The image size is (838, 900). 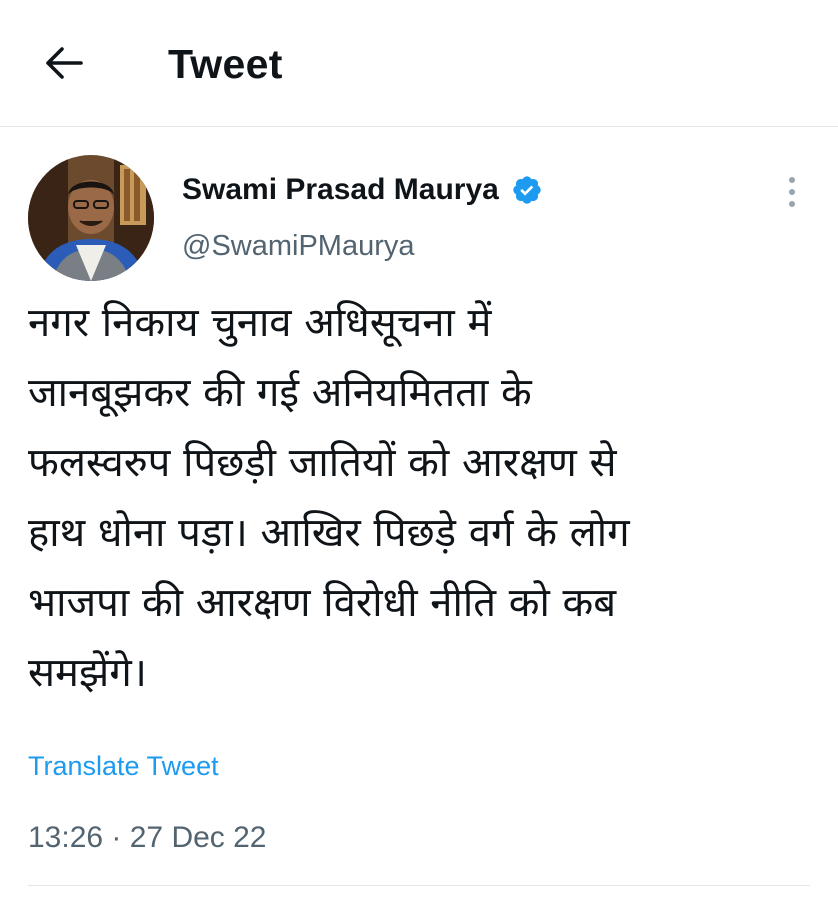 I want to click on top-bar: Tweet, so click(x=419, y=63).